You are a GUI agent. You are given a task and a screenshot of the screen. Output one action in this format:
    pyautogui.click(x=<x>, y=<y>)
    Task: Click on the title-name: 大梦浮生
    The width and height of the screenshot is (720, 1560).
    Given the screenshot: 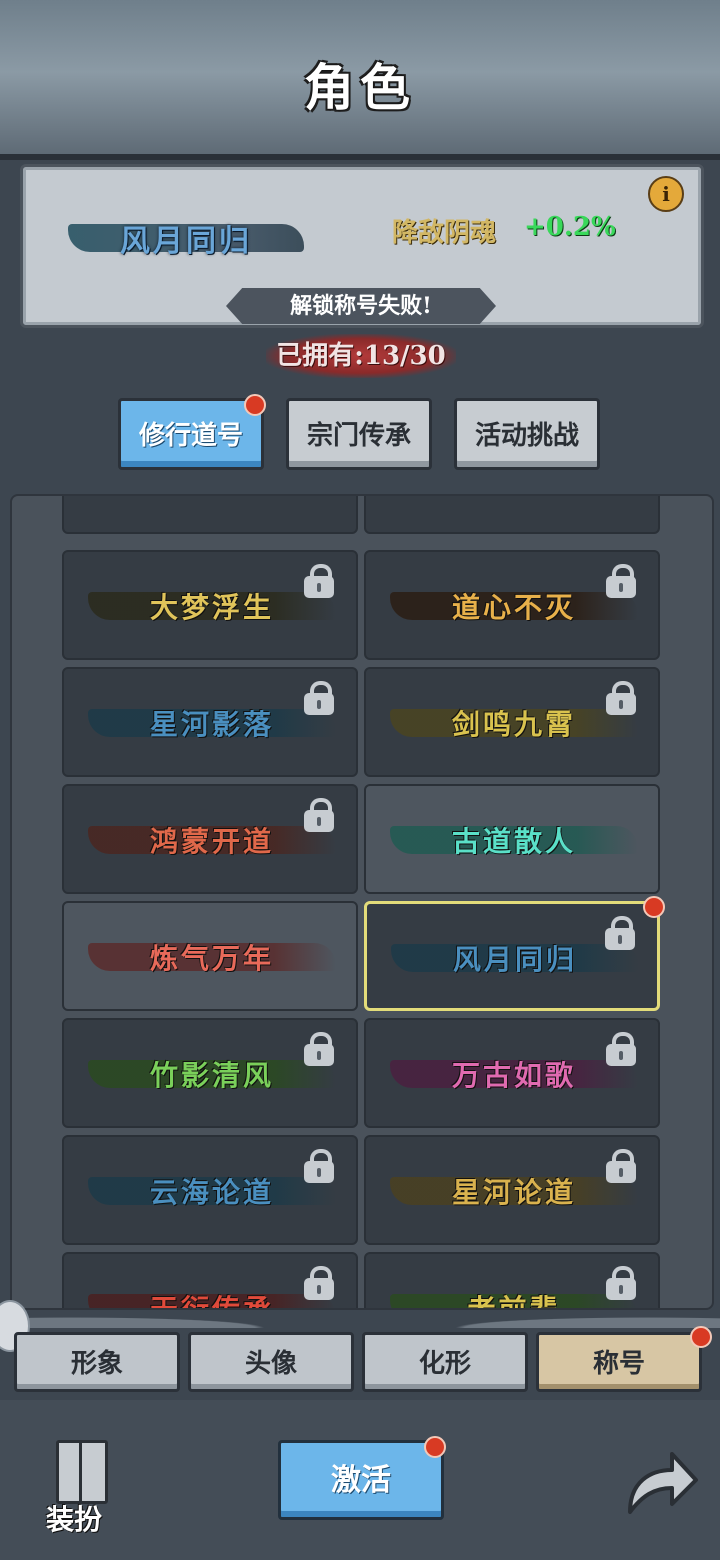 What is the action you would take?
    pyautogui.click(x=211, y=607)
    